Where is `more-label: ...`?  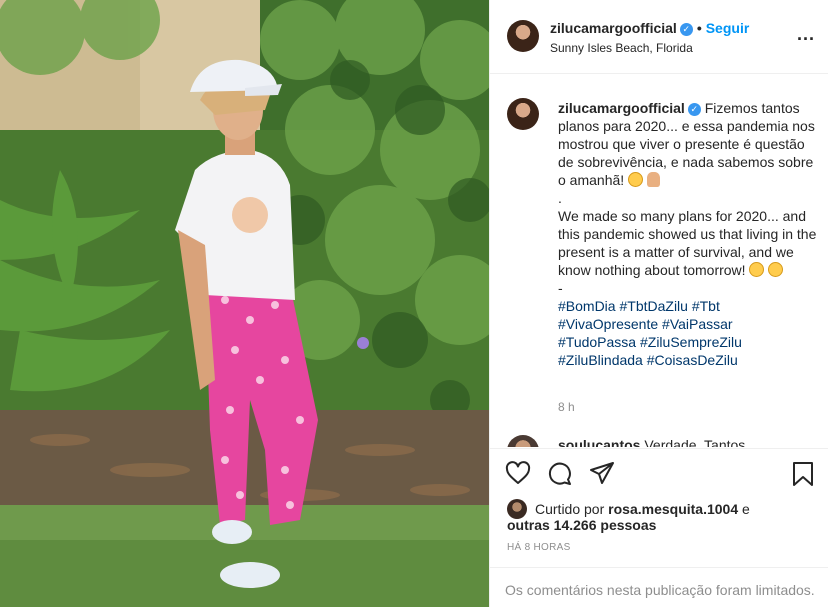
more-label: ... is located at coordinates (805, 34).